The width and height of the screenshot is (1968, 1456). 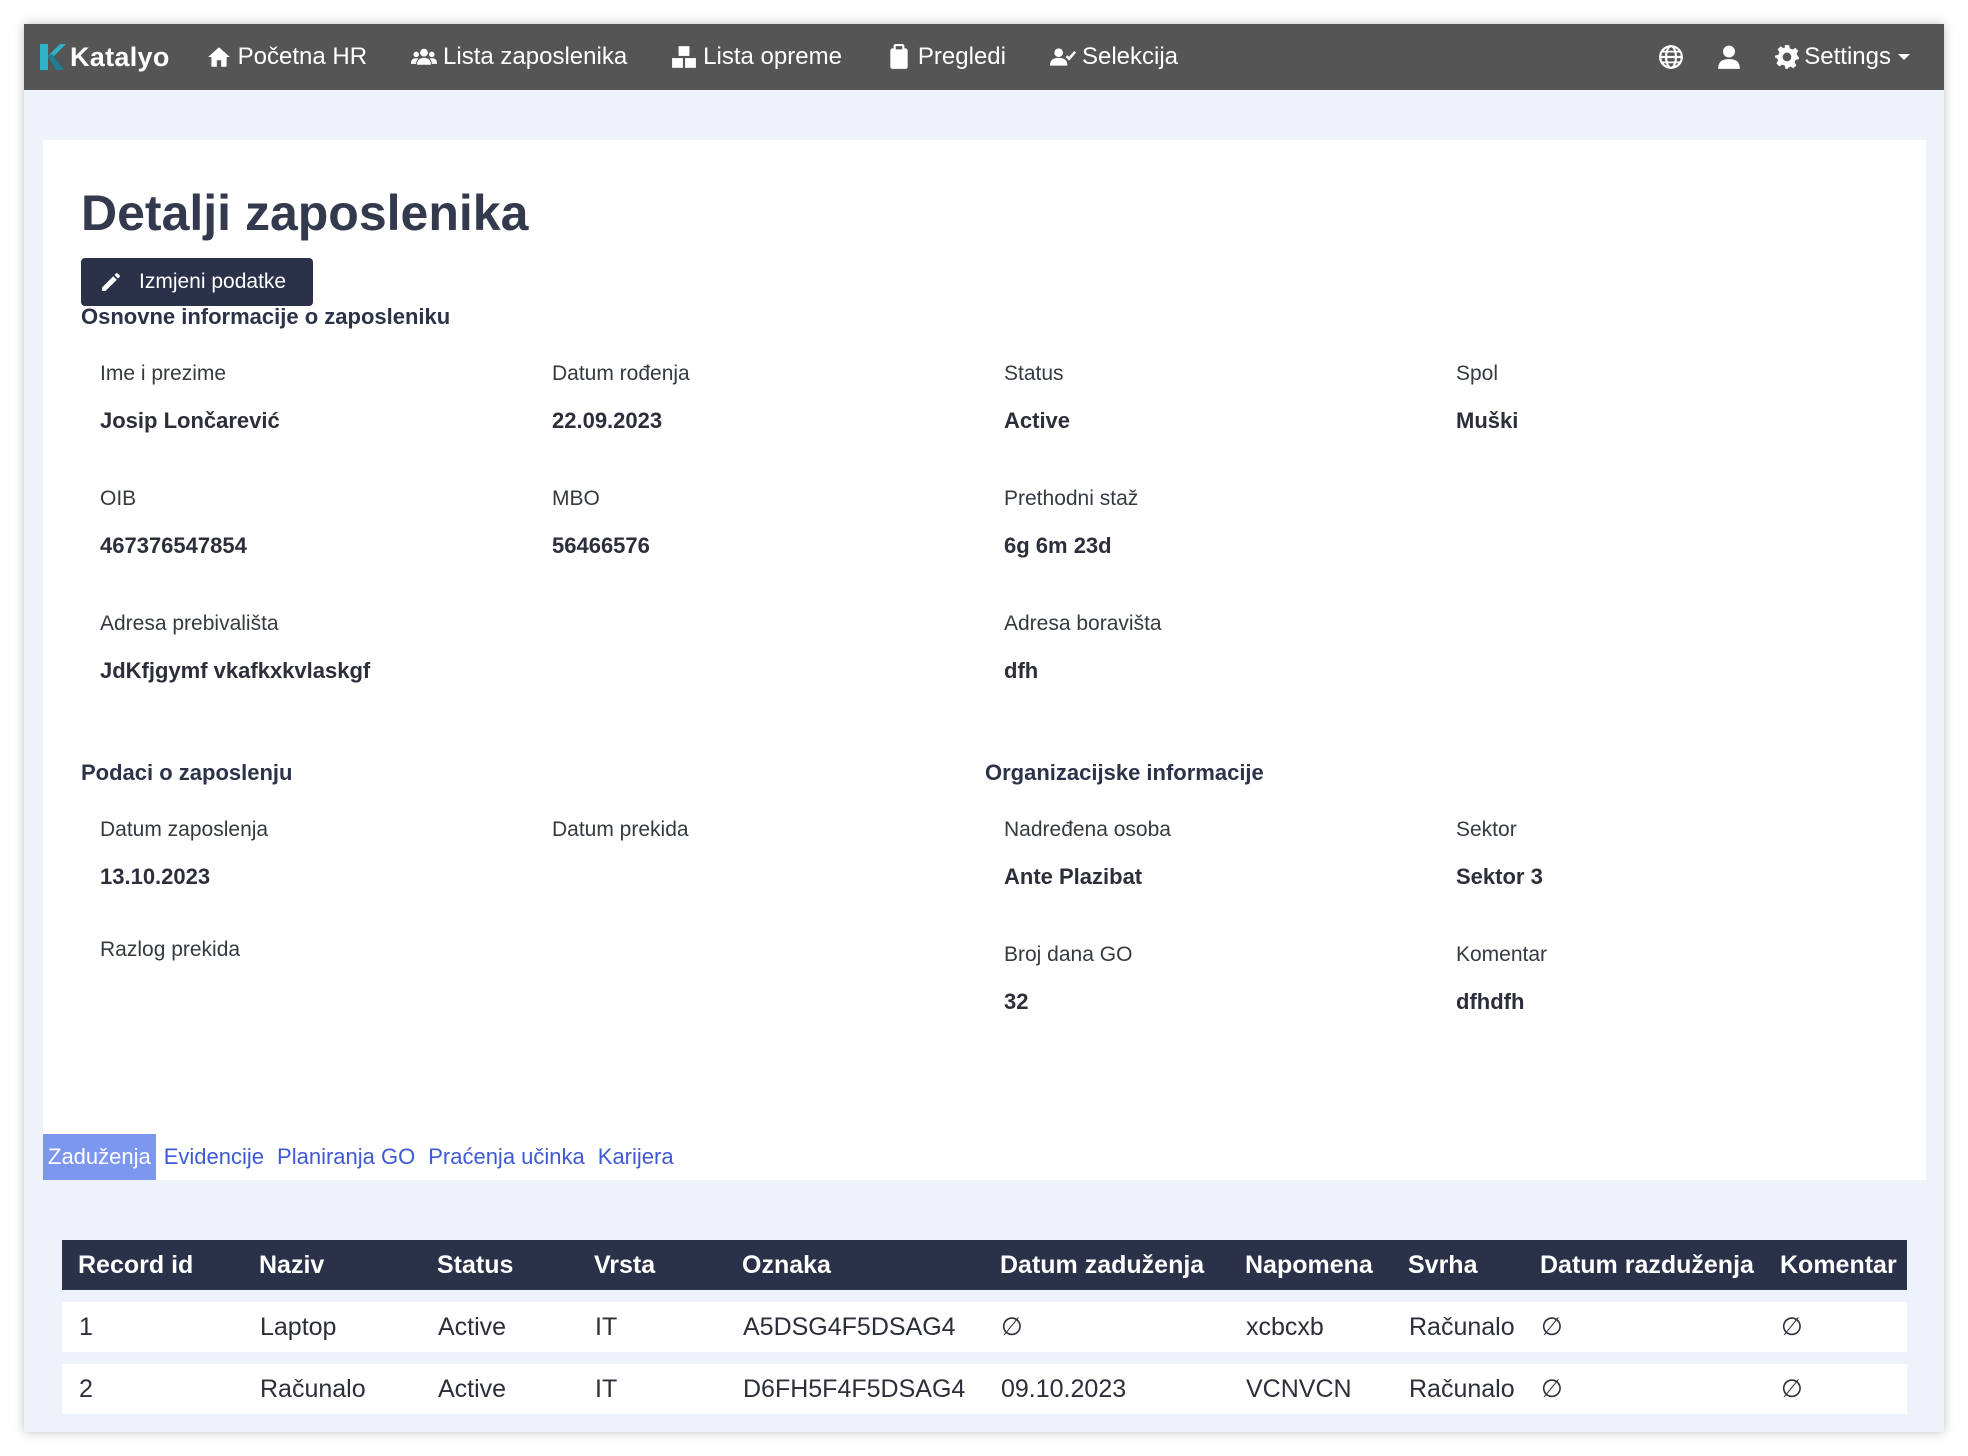 What do you see at coordinates (266, 316) in the screenshot?
I see `section-title-basic-info: Osnovne informacije o zaposleniku` at bounding box center [266, 316].